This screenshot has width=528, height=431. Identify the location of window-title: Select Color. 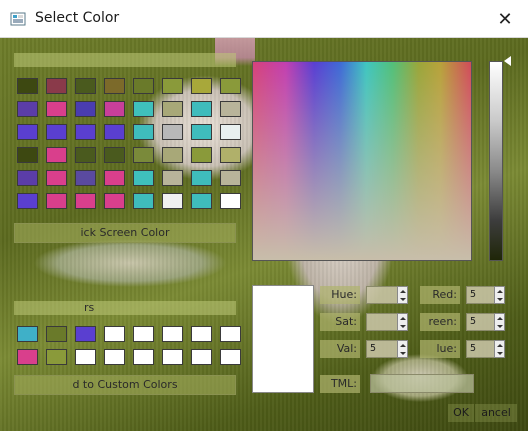
(77, 18).